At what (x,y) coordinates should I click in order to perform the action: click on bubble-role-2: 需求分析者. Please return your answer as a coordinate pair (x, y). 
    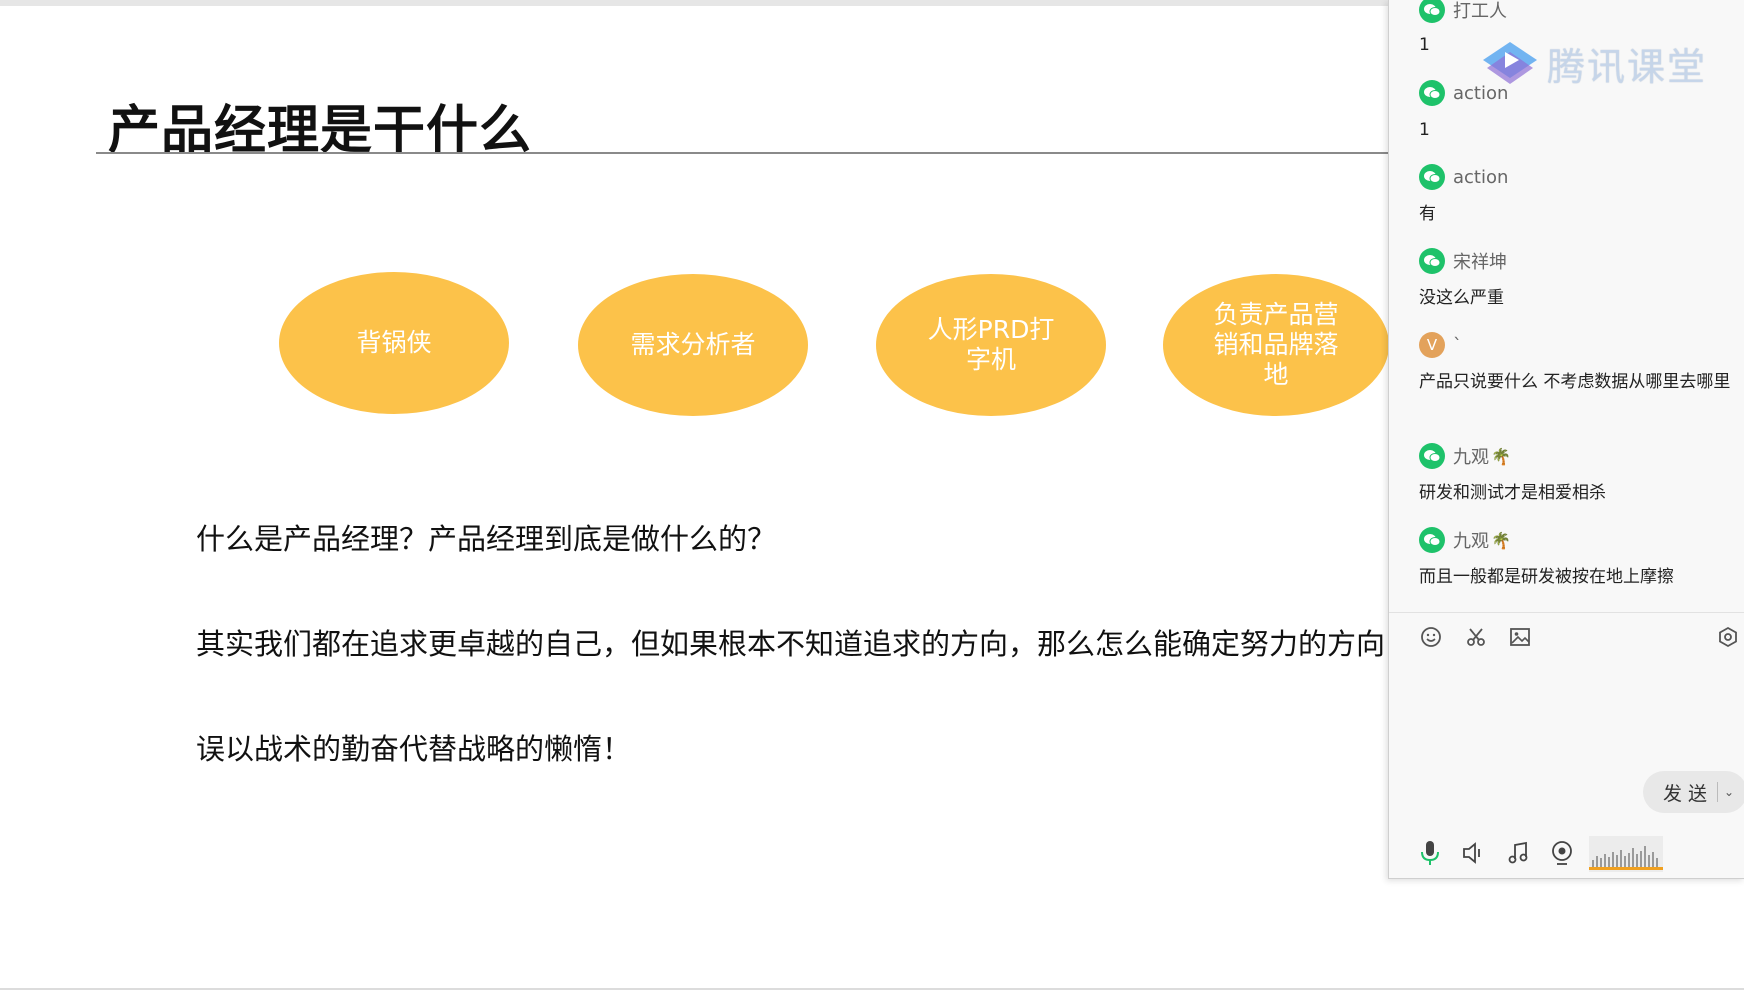
    Looking at the image, I should click on (693, 345).